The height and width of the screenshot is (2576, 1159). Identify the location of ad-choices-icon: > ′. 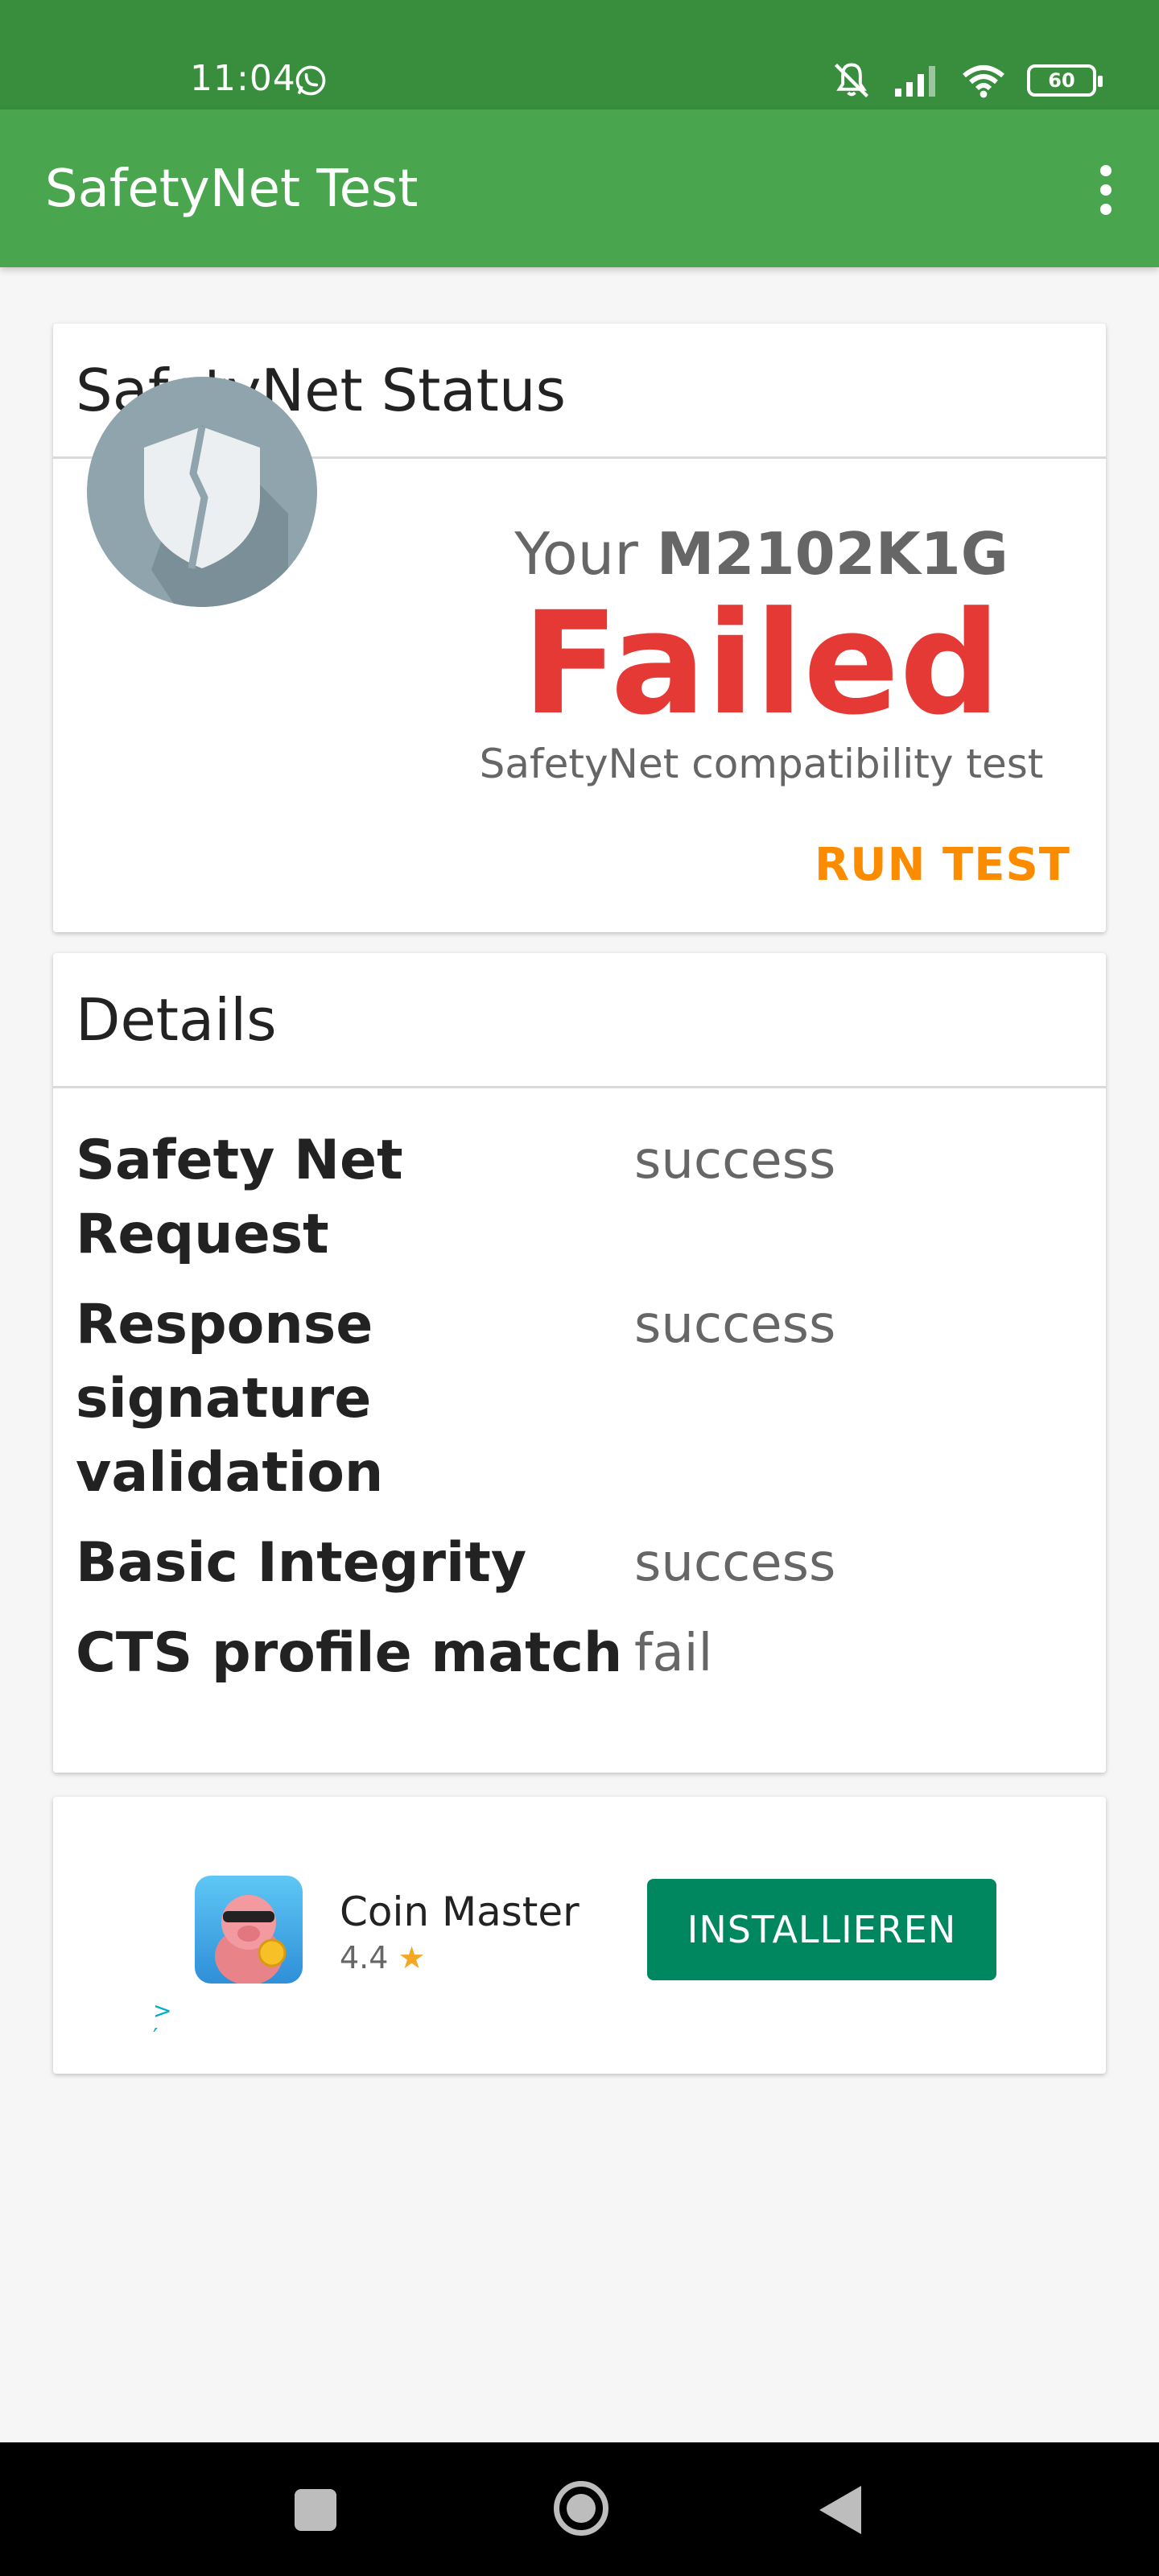
(162, 2024).